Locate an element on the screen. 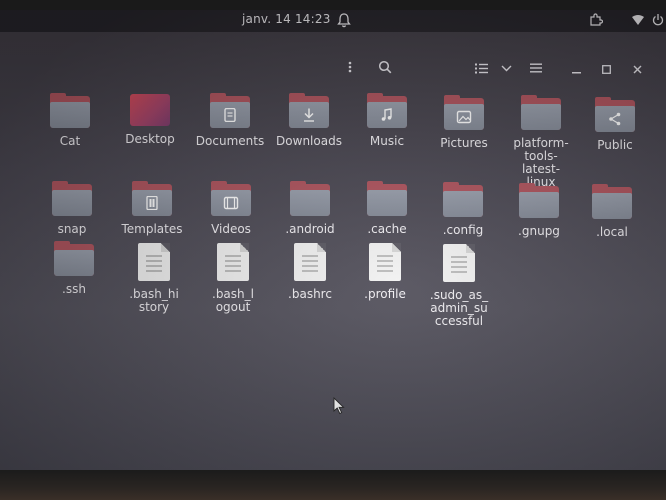 The image size is (666, 500). item-label: .local is located at coordinates (612, 232).